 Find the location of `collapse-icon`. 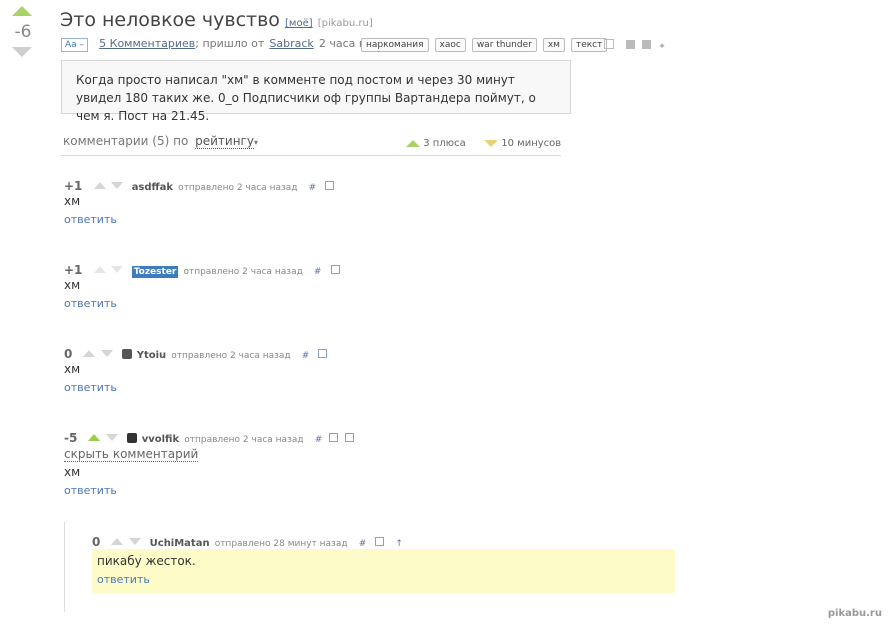

collapse-icon is located at coordinates (334, 437).